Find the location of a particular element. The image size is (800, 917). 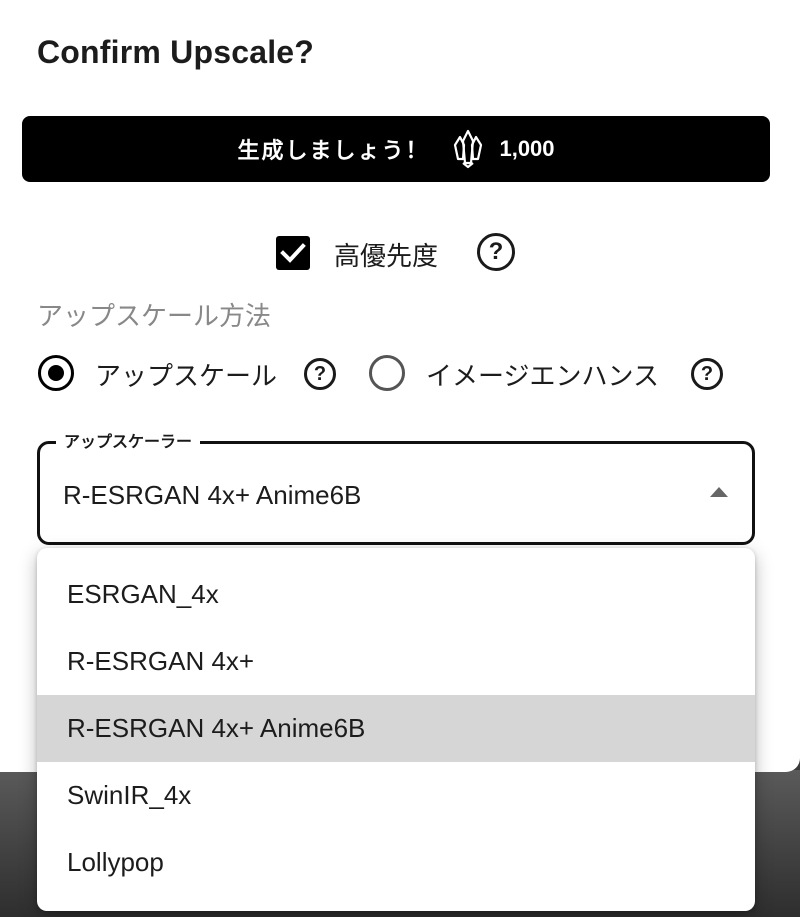

generate-button: 生成しましょう！ 1,000 is located at coordinates (396, 149).